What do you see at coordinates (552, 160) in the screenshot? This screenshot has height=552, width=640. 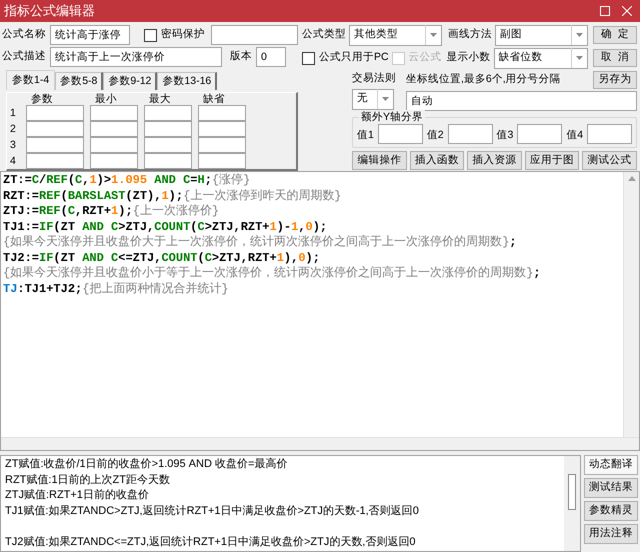 I see `button: 应用于图` at bounding box center [552, 160].